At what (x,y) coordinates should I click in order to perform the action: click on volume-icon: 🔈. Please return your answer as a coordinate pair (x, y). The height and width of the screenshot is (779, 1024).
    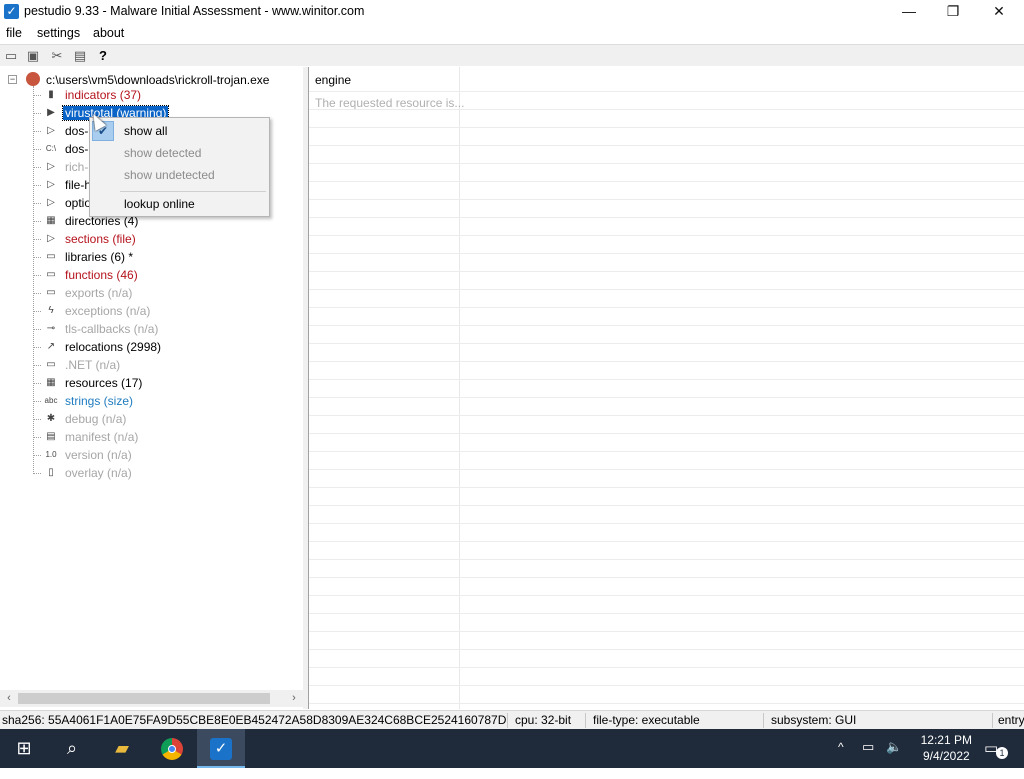
    Looking at the image, I should click on (894, 758).